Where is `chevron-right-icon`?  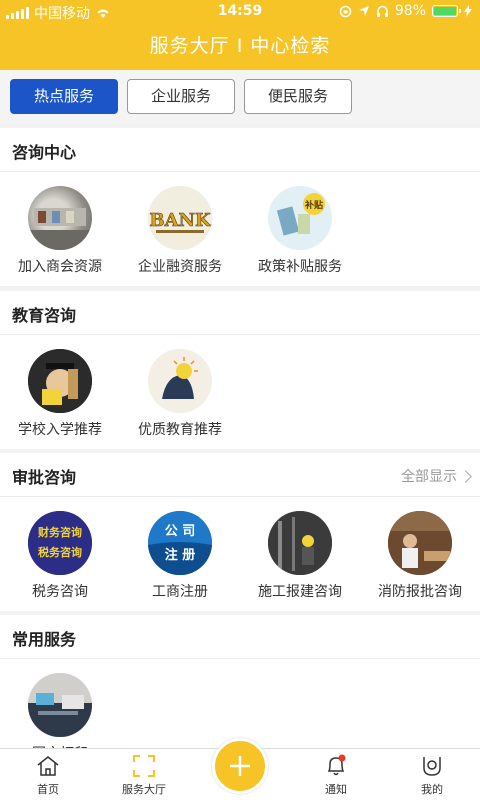 chevron-right-icon is located at coordinates (465, 476).